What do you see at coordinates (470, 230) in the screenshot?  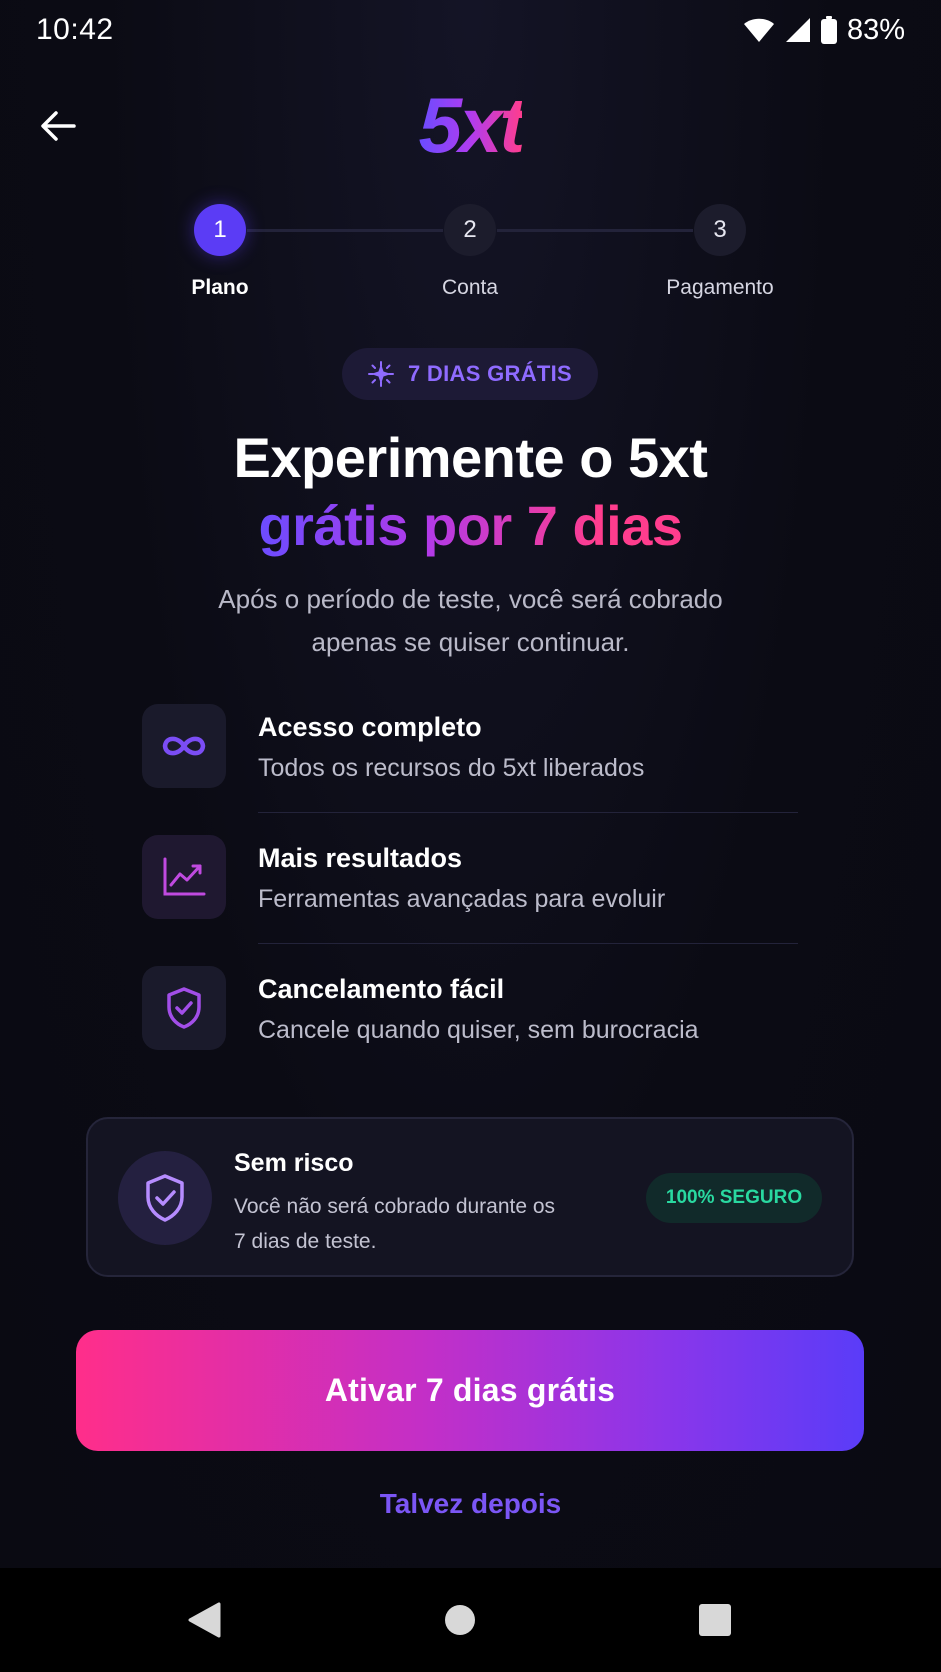 I see `step-number: 2` at bounding box center [470, 230].